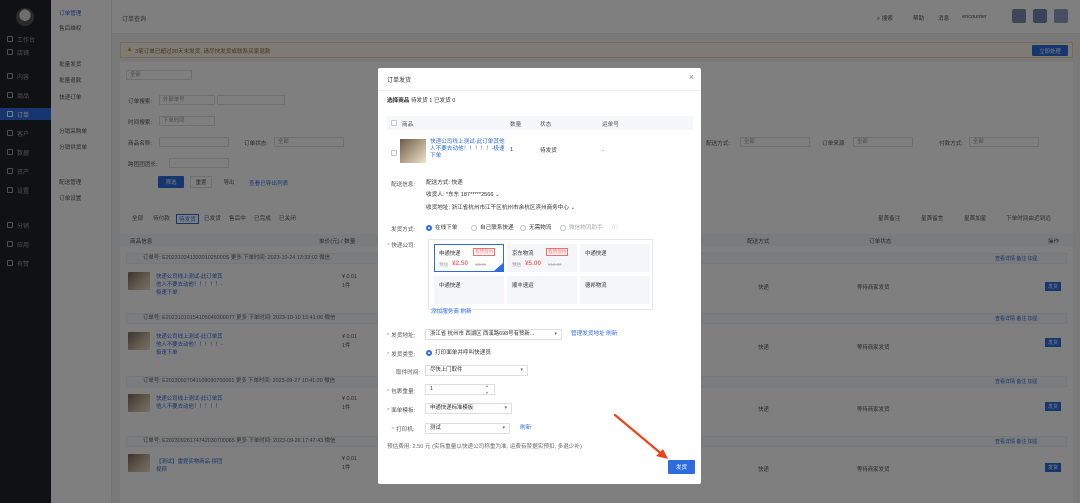  I want to click on ship-type-value: 打印面单并呼叫快递员, so click(463, 353).